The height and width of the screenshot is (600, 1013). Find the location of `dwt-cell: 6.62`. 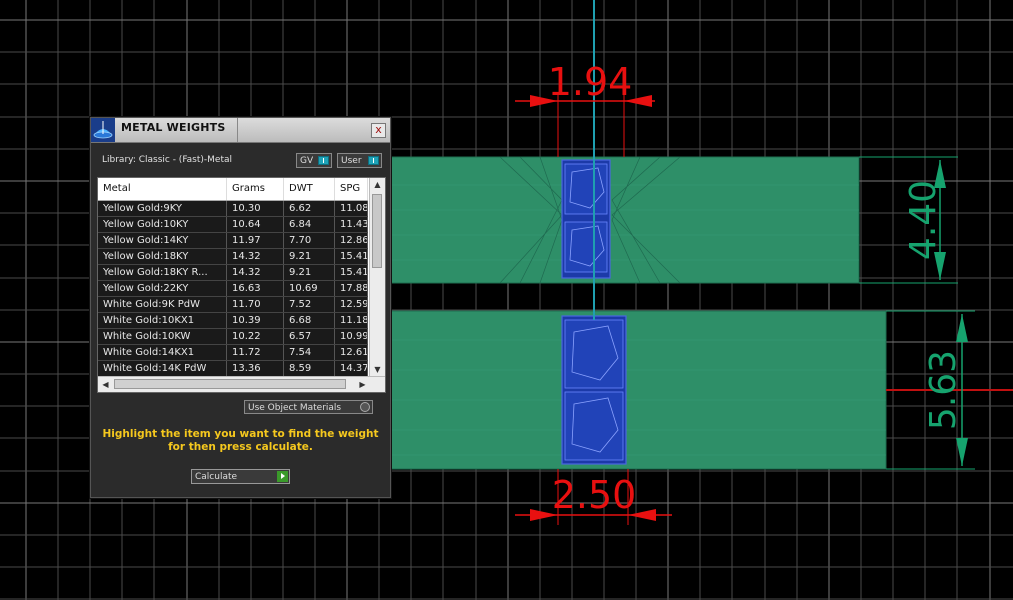

dwt-cell: 6.62 is located at coordinates (309, 208).